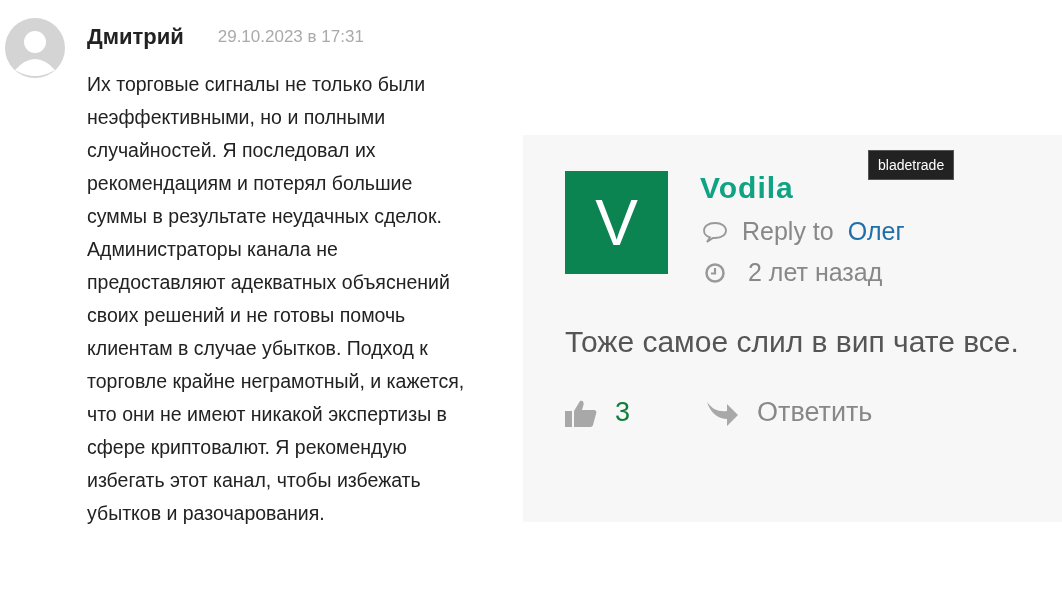 The height and width of the screenshot is (607, 1062). I want to click on clock-icon, so click(715, 272).